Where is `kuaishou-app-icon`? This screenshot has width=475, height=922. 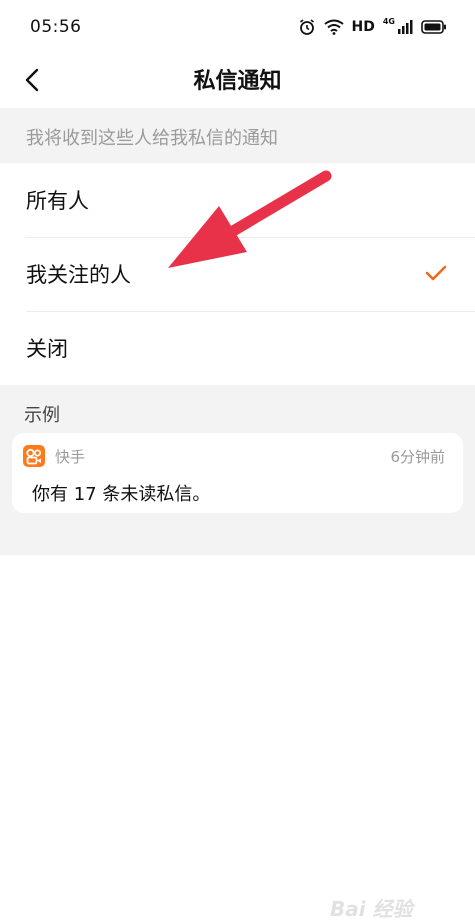 kuaishou-app-icon is located at coordinates (34, 456).